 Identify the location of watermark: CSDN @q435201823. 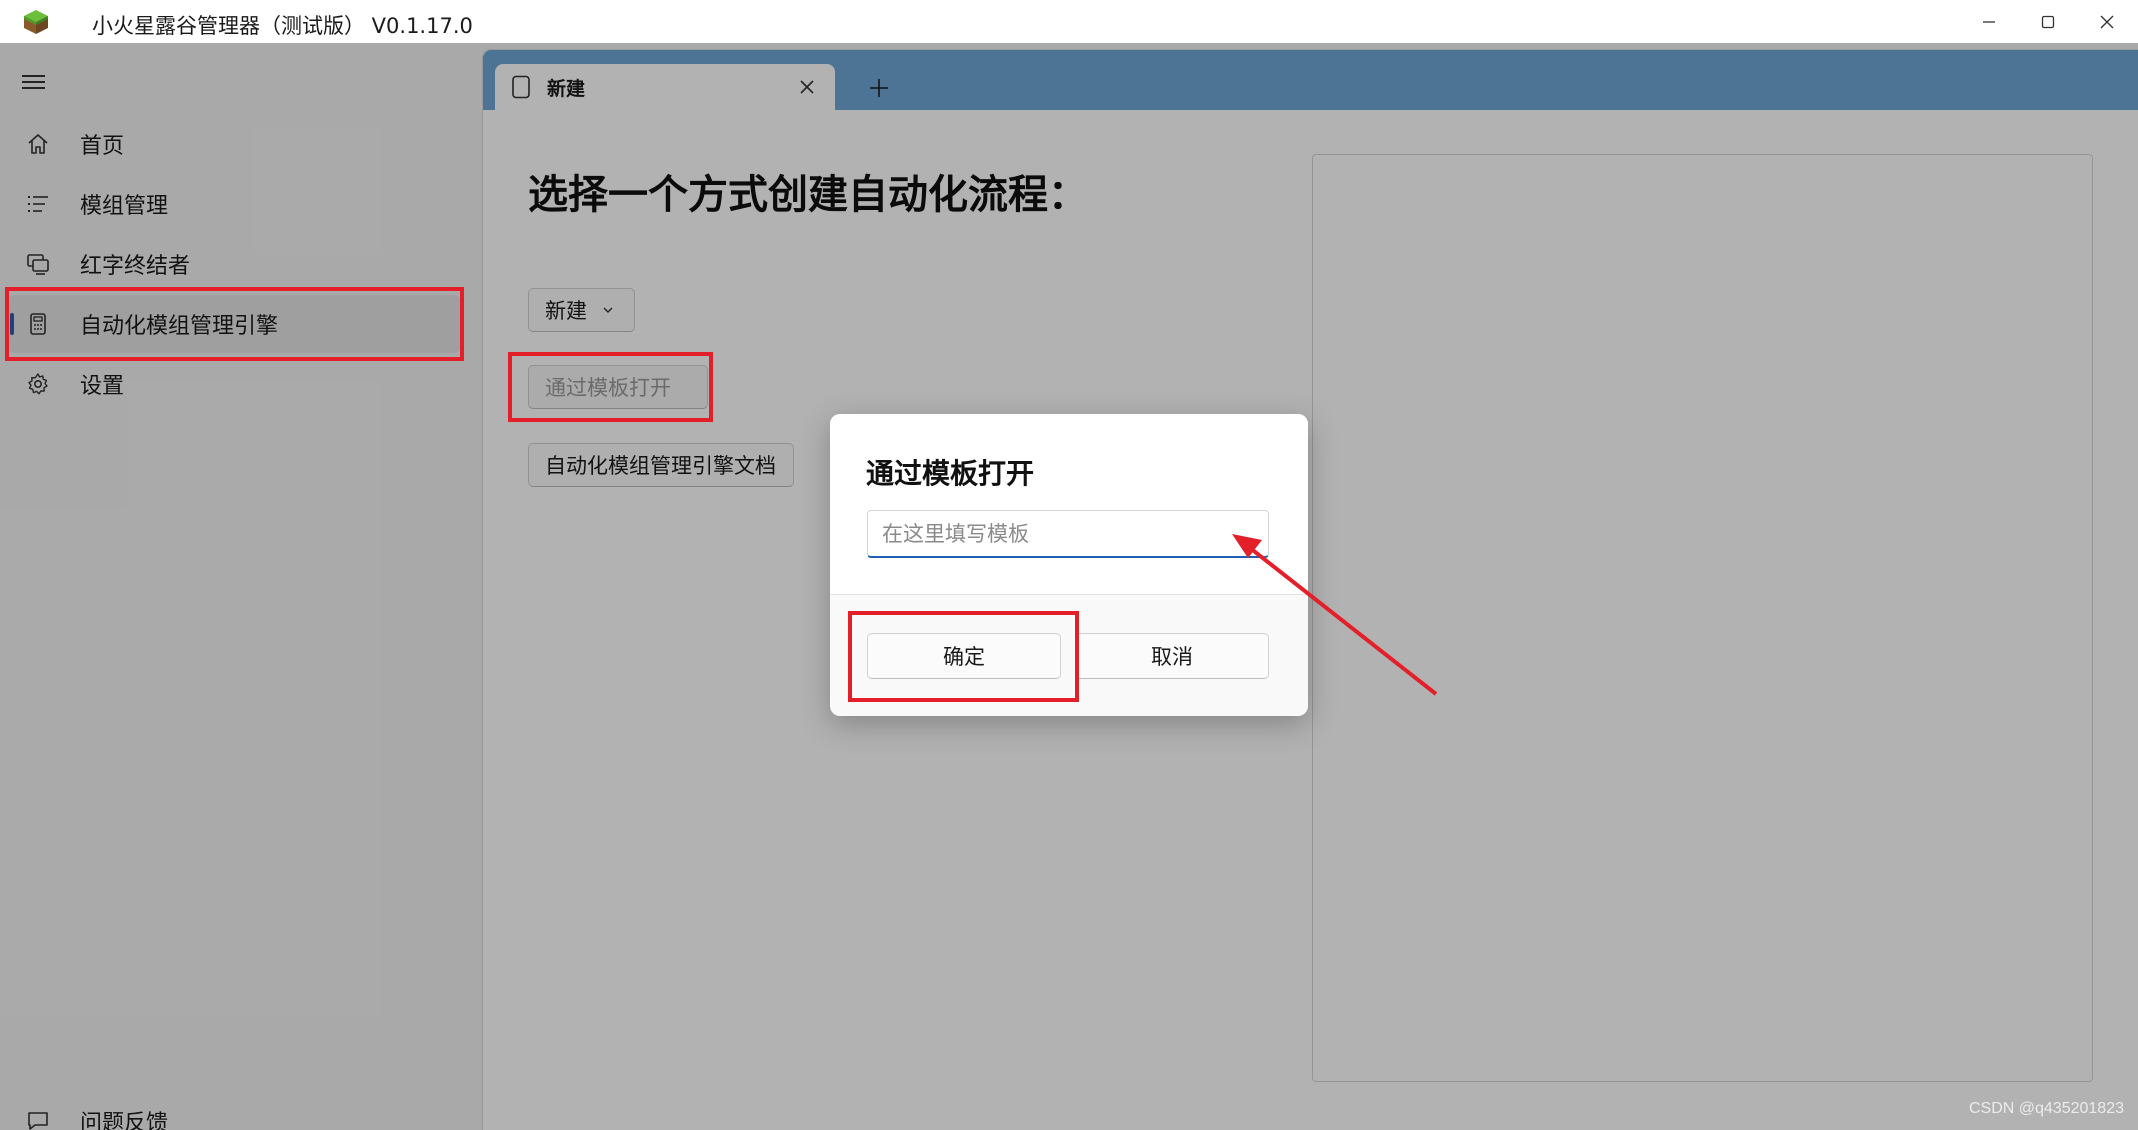
(2046, 1108).